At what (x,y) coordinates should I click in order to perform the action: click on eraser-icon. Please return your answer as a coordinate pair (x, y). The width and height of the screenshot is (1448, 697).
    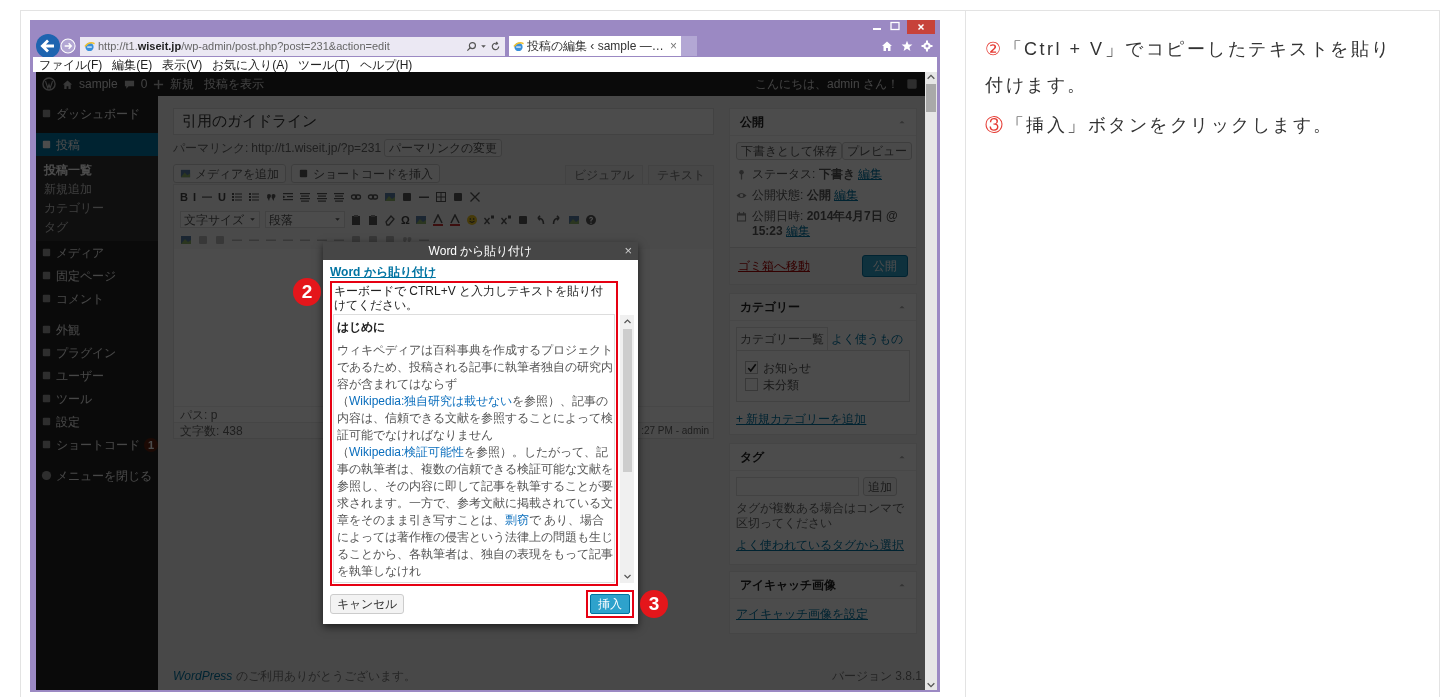
    Looking at the image, I should click on (390, 219).